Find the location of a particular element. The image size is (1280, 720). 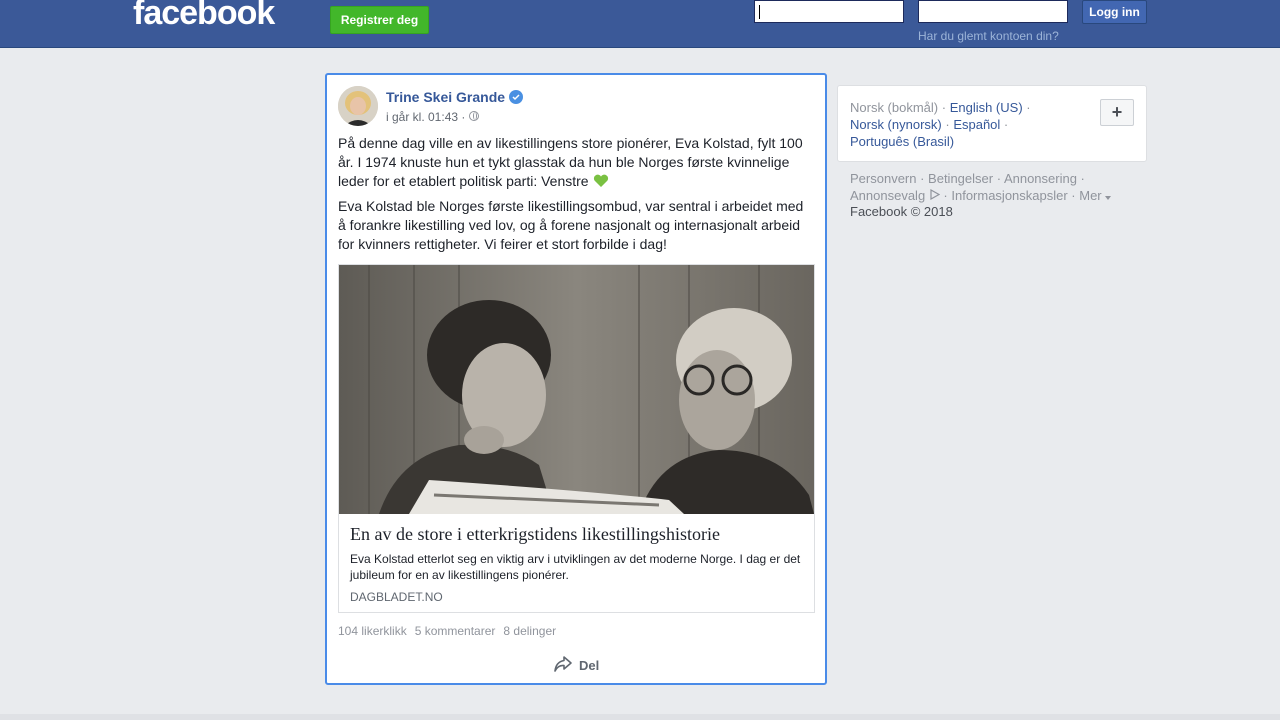

share-icon is located at coordinates (563, 665).